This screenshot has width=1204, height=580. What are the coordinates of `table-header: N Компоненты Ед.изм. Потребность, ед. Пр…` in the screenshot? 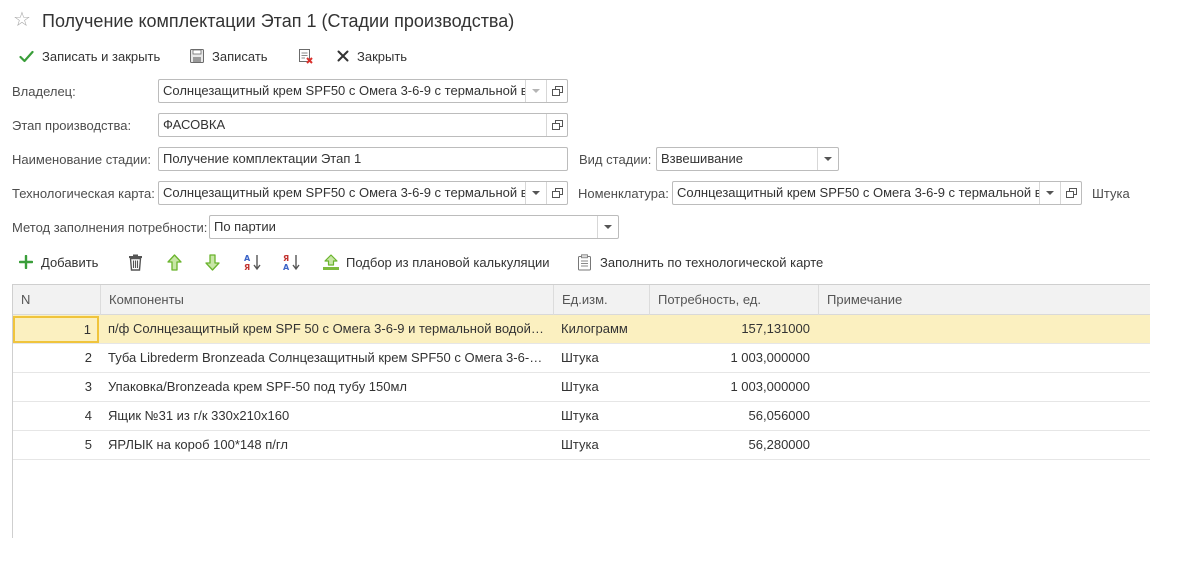 It's located at (581, 300).